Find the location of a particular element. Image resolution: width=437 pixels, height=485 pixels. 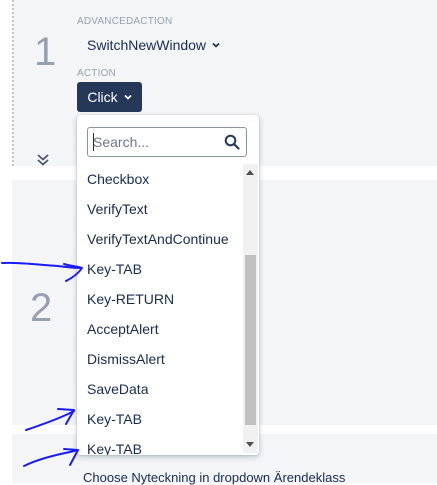

step-number: 1 is located at coordinates (45, 52).